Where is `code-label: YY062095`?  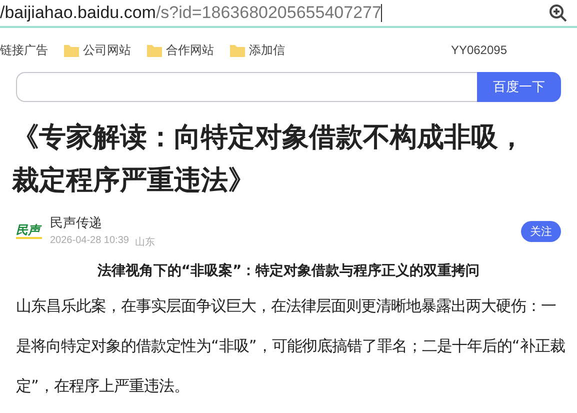 code-label: YY062095 is located at coordinates (478, 50).